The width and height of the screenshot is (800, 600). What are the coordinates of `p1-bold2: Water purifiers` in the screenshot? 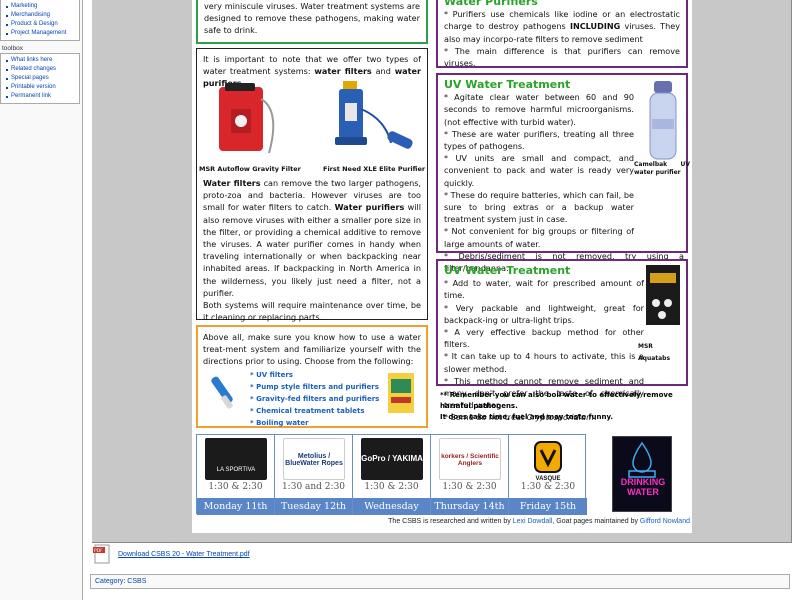 It's located at (369, 207).